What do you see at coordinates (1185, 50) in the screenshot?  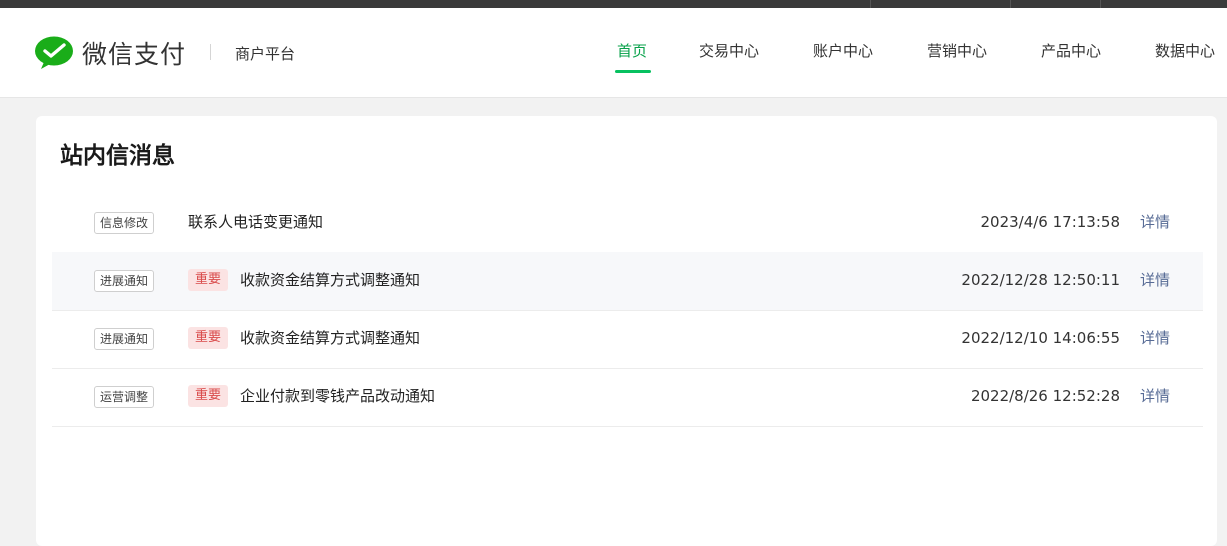 I see `nav-data: 数据中心` at bounding box center [1185, 50].